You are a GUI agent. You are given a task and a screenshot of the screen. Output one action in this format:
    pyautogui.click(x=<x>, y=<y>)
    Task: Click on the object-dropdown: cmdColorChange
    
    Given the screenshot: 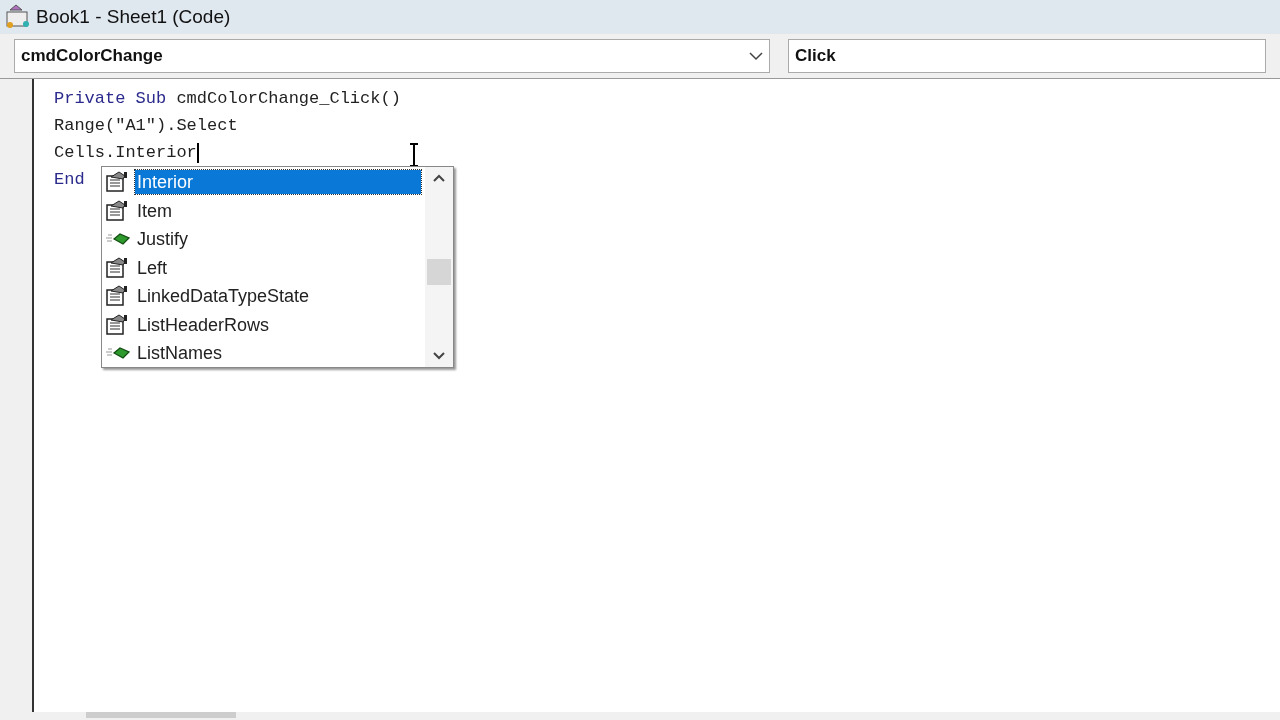 What is the action you would take?
    pyautogui.click(x=392, y=56)
    